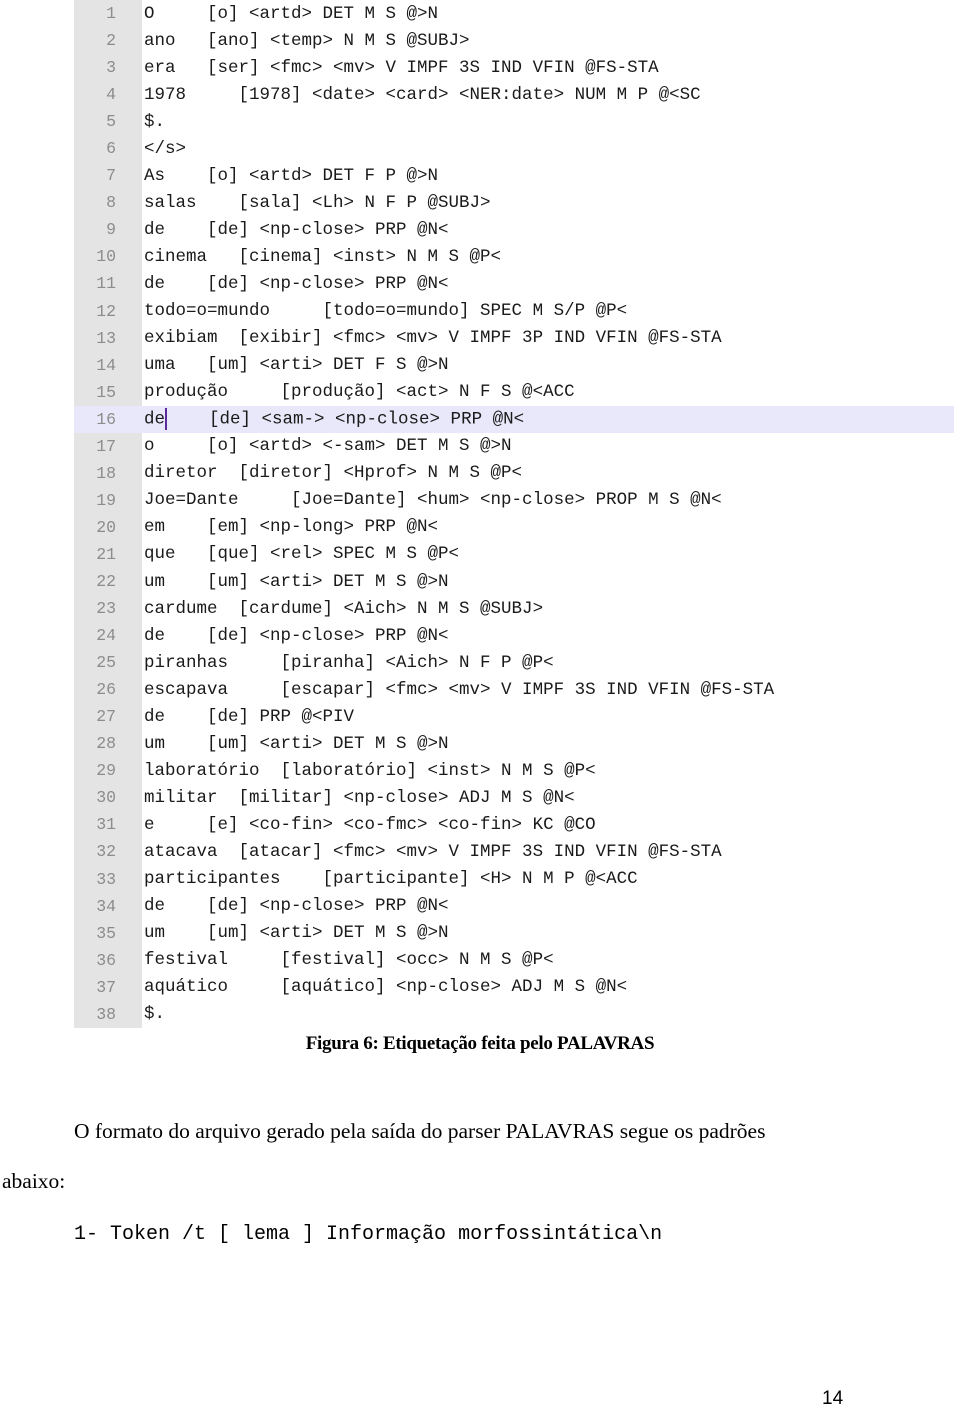  Describe the element at coordinates (106, 771) in the screenshot. I see `line-number: 29` at that location.